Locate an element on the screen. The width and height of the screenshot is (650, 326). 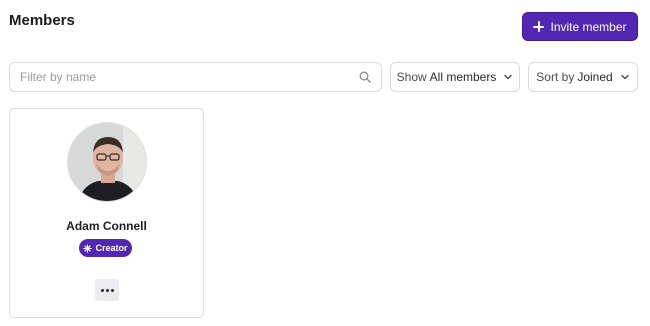
more-dots-icon is located at coordinates (107, 290).